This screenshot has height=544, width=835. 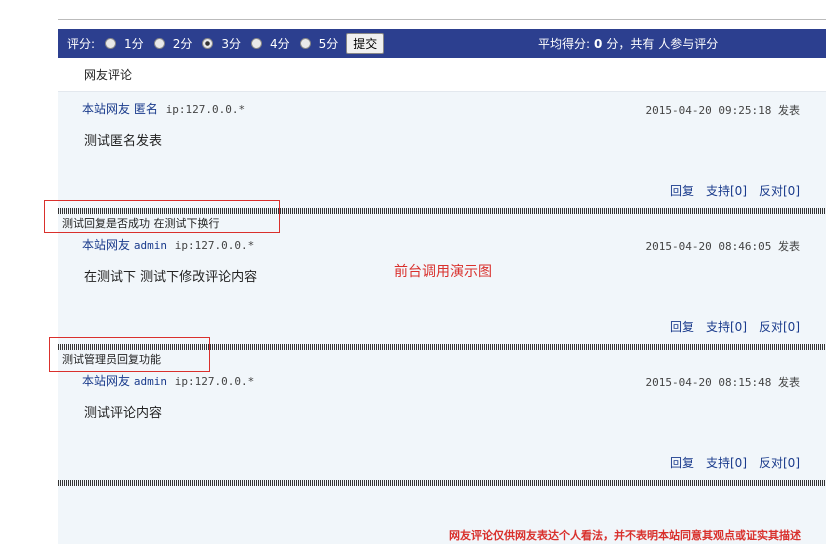 I want to click on average-suffix: 分，共有 人参与评分, so click(x=662, y=44).